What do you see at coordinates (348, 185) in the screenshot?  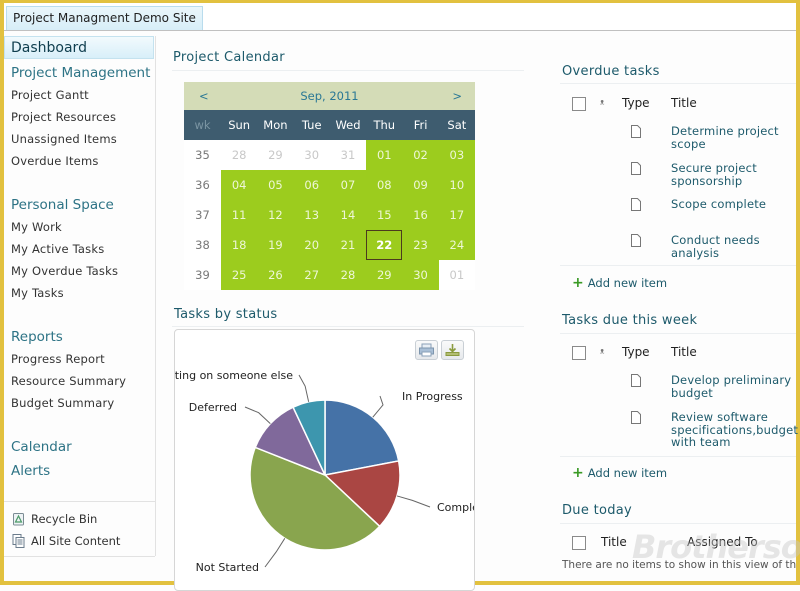 I see `calendar-day: 07` at bounding box center [348, 185].